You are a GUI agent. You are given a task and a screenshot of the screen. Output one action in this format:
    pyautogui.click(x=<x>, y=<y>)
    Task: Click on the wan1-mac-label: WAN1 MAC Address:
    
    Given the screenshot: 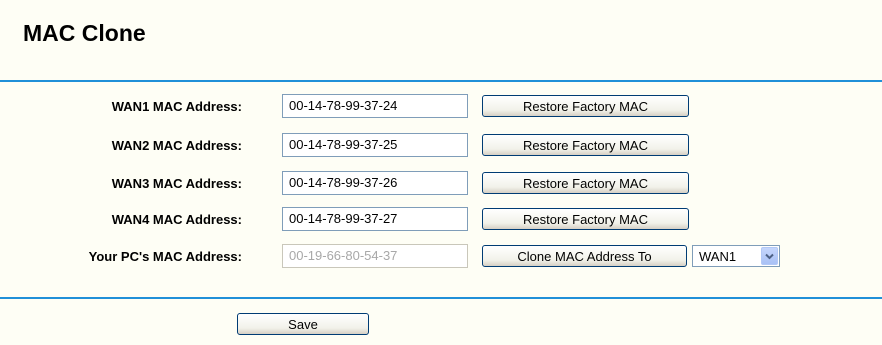 What is the action you would take?
    pyautogui.click(x=176, y=106)
    